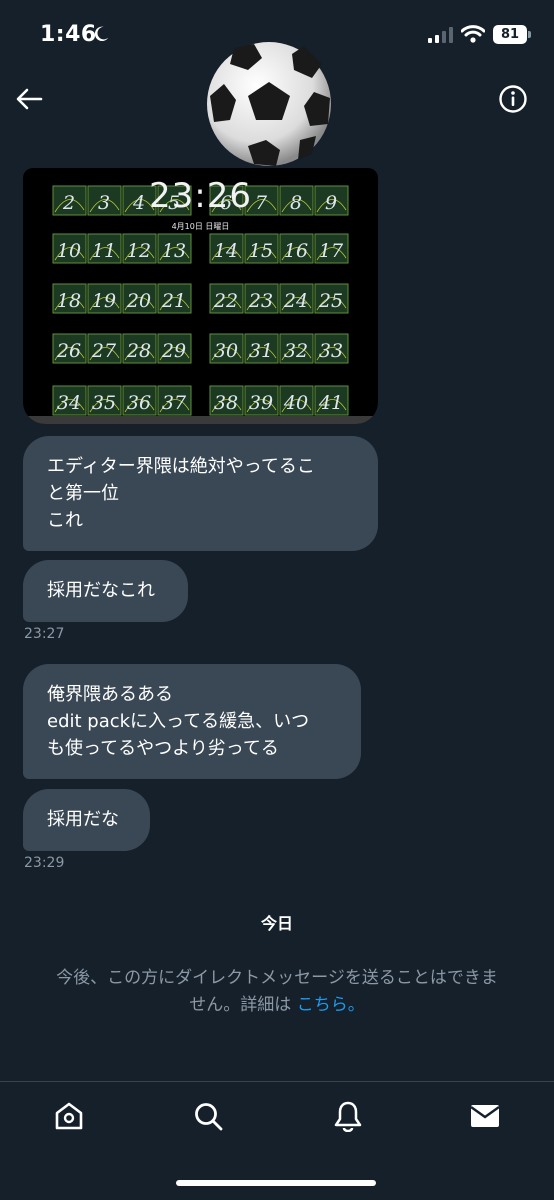 This screenshot has height=1200, width=554. What do you see at coordinates (261, 251) in the screenshot?
I see `grid-number: 15` at bounding box center [261, 251].